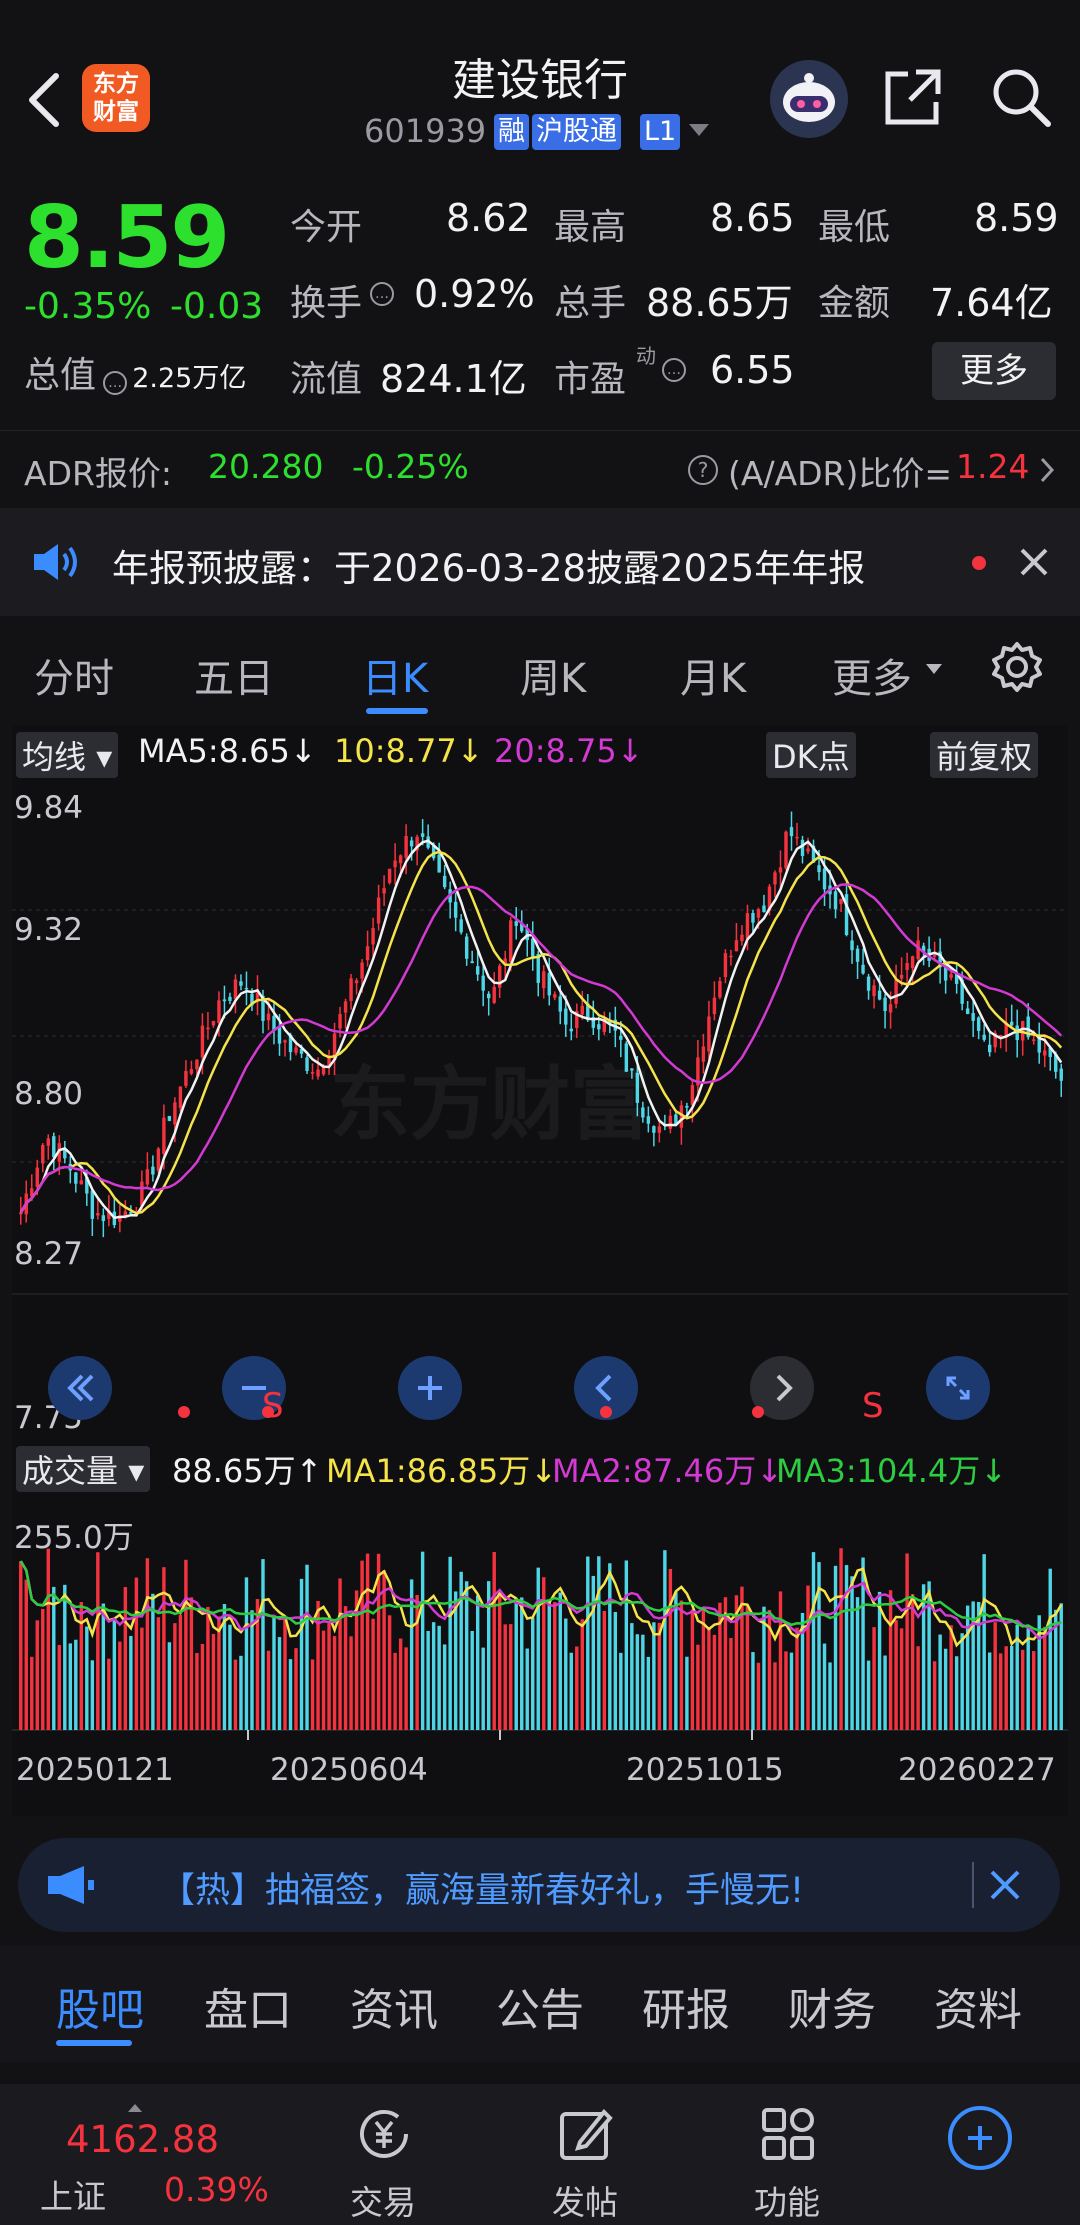  I want to click on scroll-left-fast-button, so click(80, 1388).